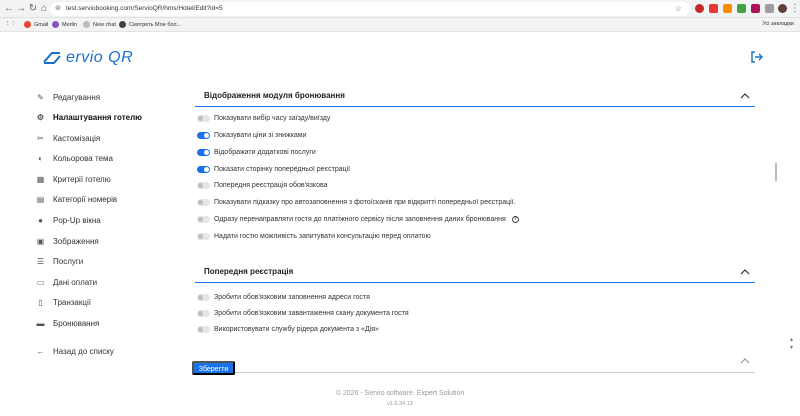 The width and height of the screenshot is (800, 416). Describe the element at coordinates (100, 57) in the screenshot. I see `logo-text: ervio QR` at that location.